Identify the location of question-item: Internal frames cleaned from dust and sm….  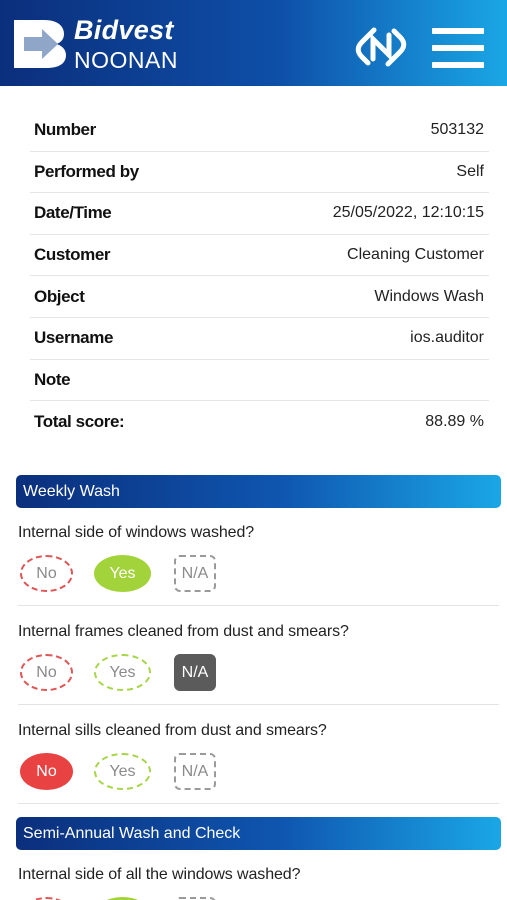
(258, 664).